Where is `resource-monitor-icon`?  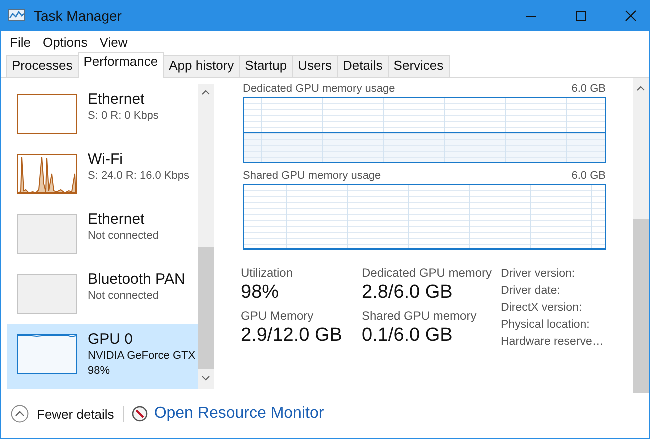 resource-monitor-icon is located at coordinates (140, 414).